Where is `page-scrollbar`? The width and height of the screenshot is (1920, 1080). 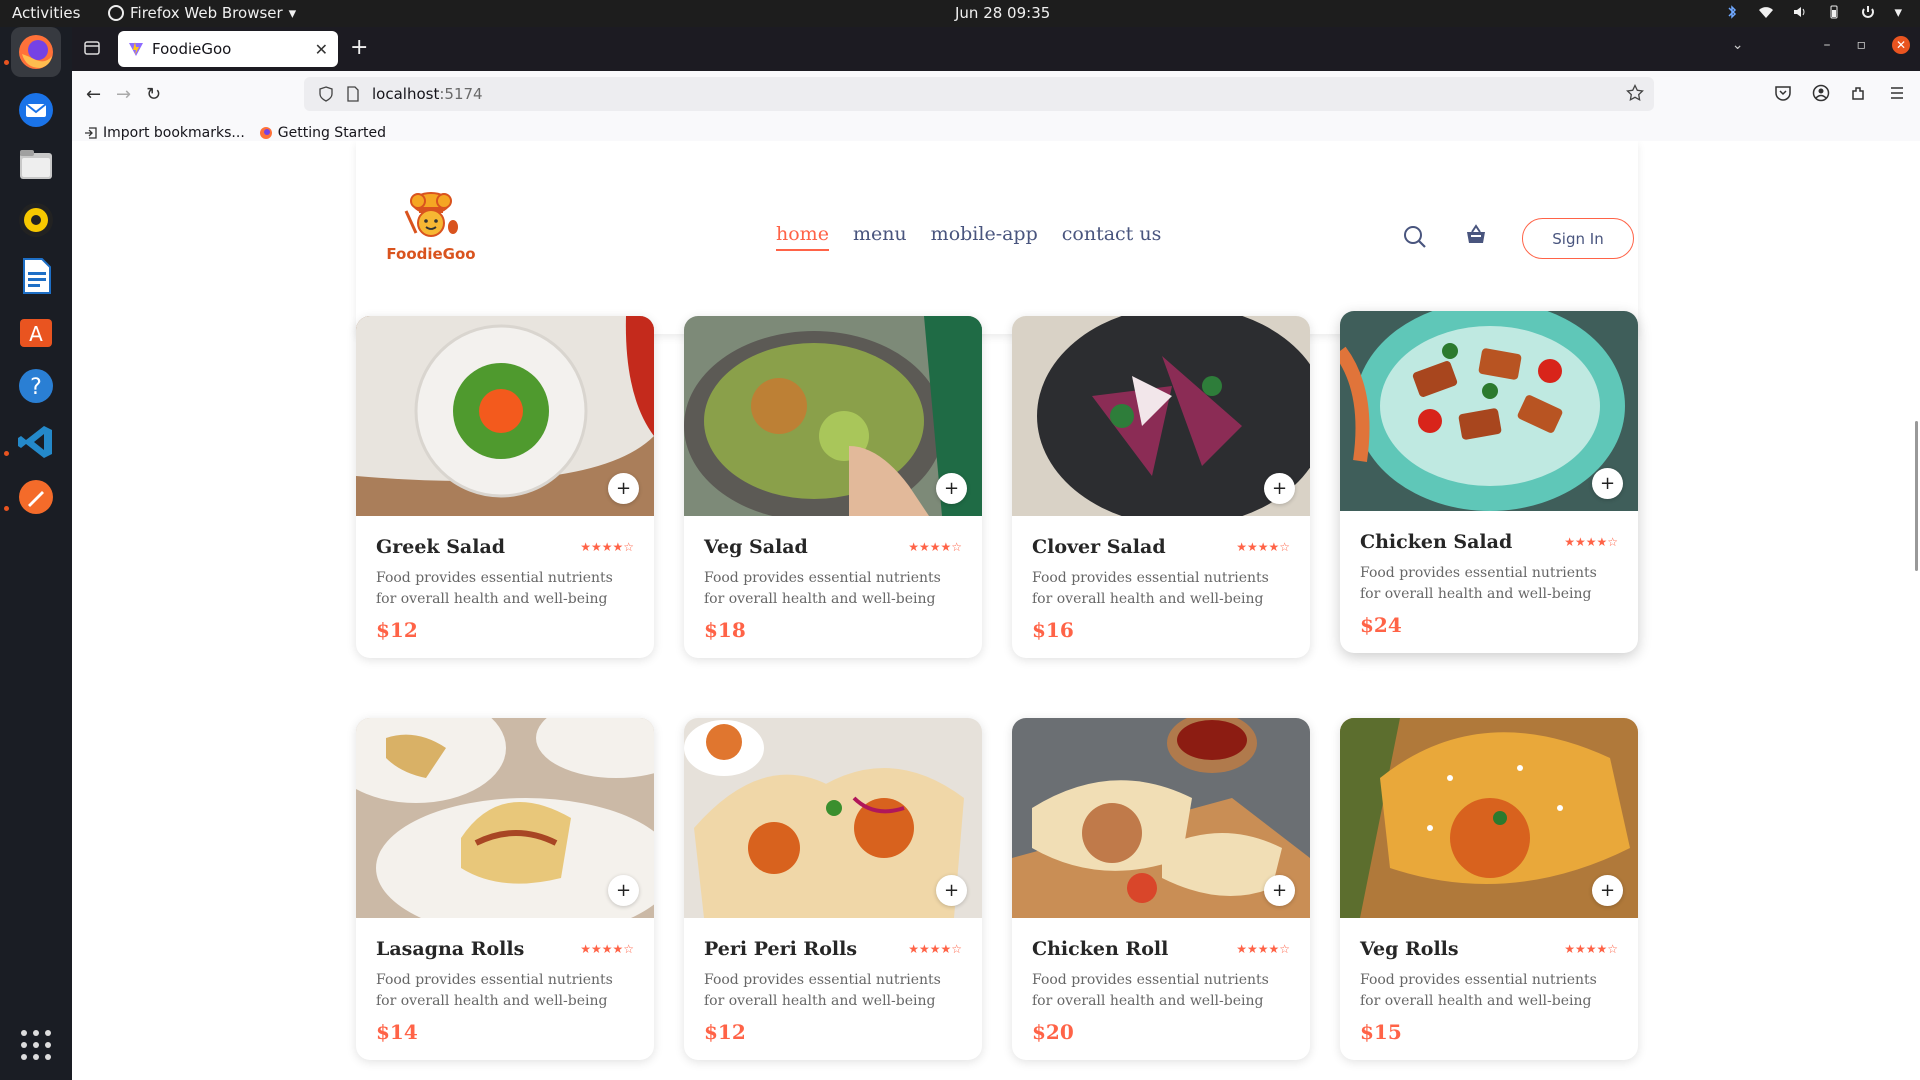
page-scrollbar is located at coordinates (1916, 496).